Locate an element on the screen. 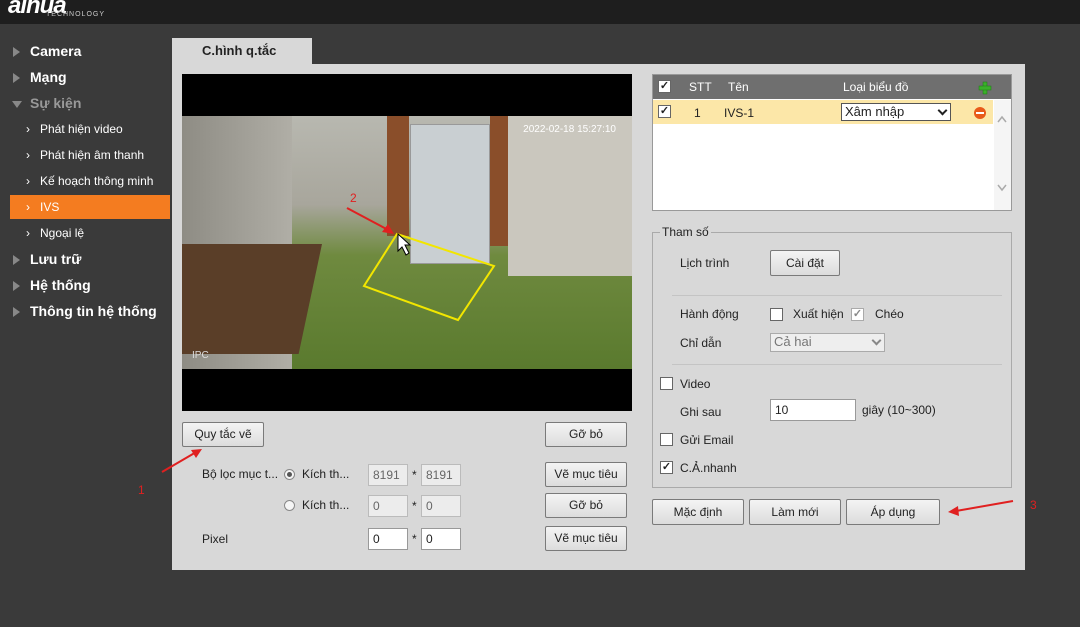  sidebar-item-smart-plan: › Kế hoạch thông minh is located at coordinates (86, 181).